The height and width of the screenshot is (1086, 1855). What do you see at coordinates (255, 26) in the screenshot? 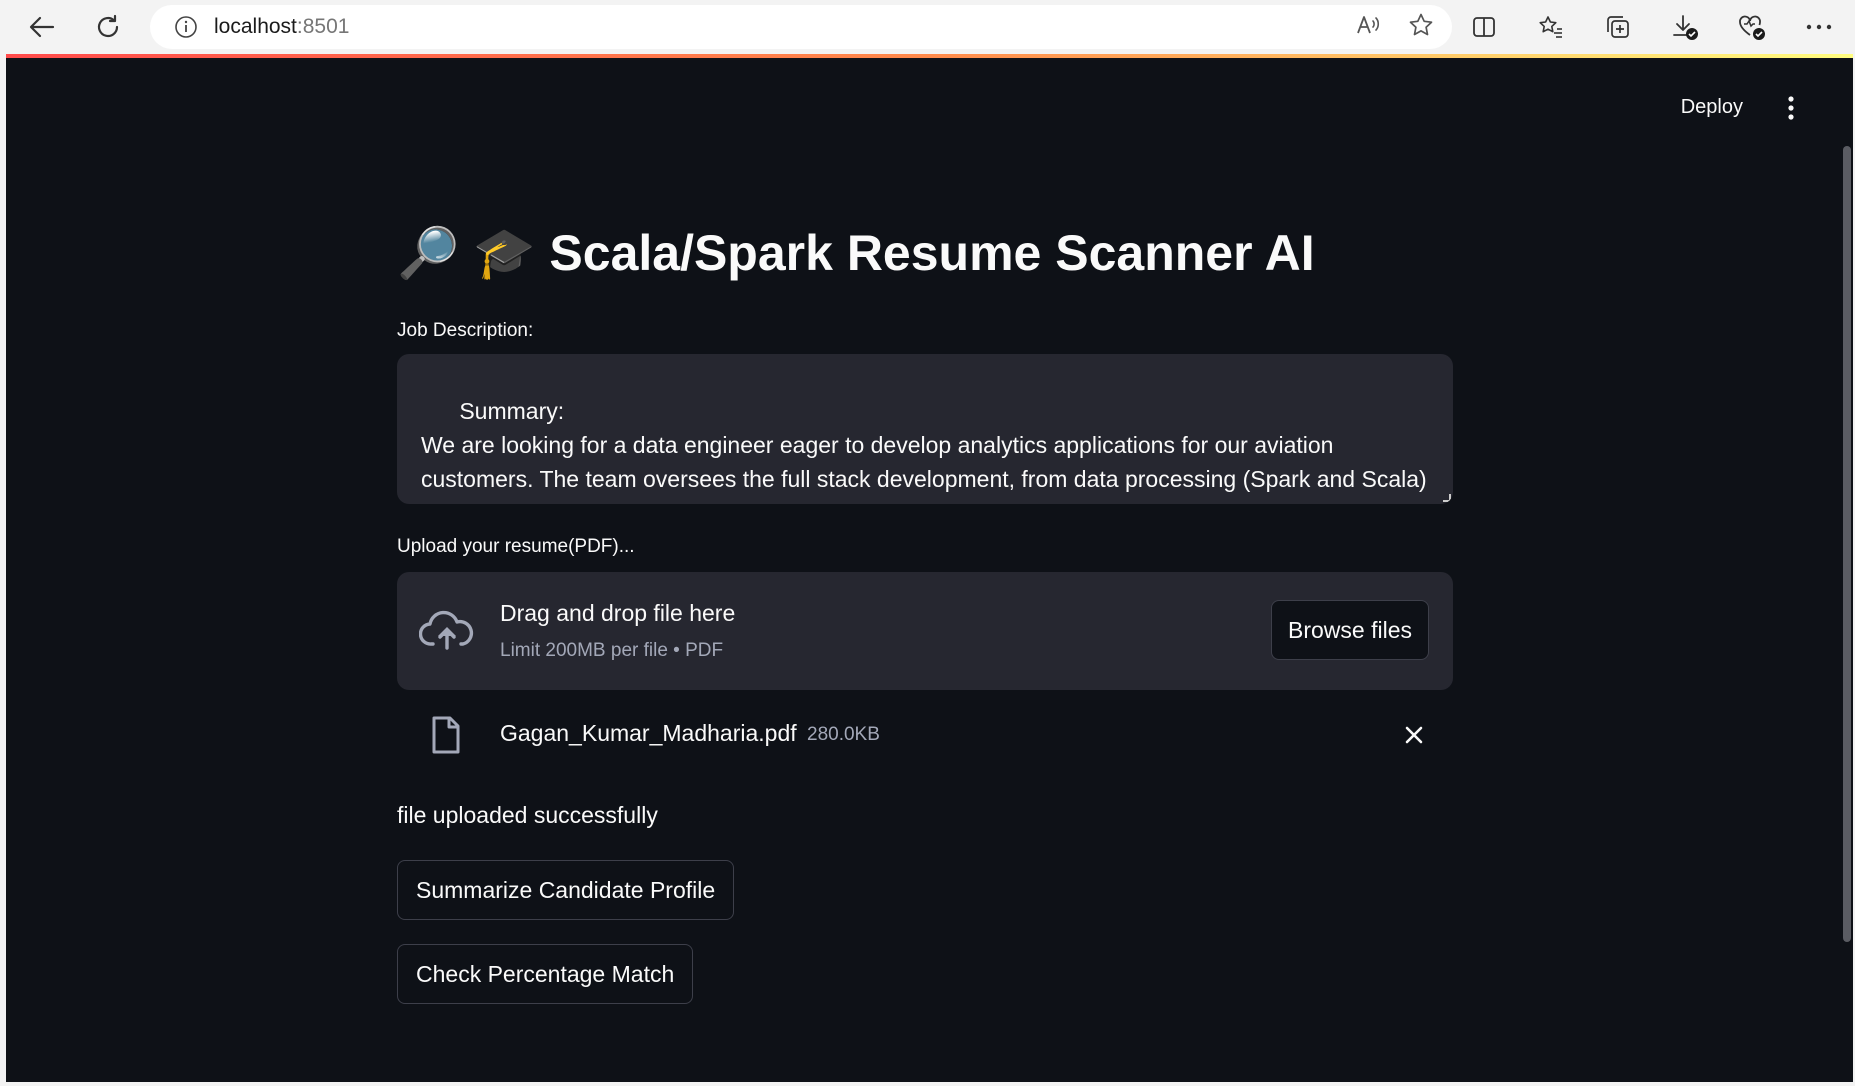
I see `url-host: localhost` at bounding box center [255, 26].